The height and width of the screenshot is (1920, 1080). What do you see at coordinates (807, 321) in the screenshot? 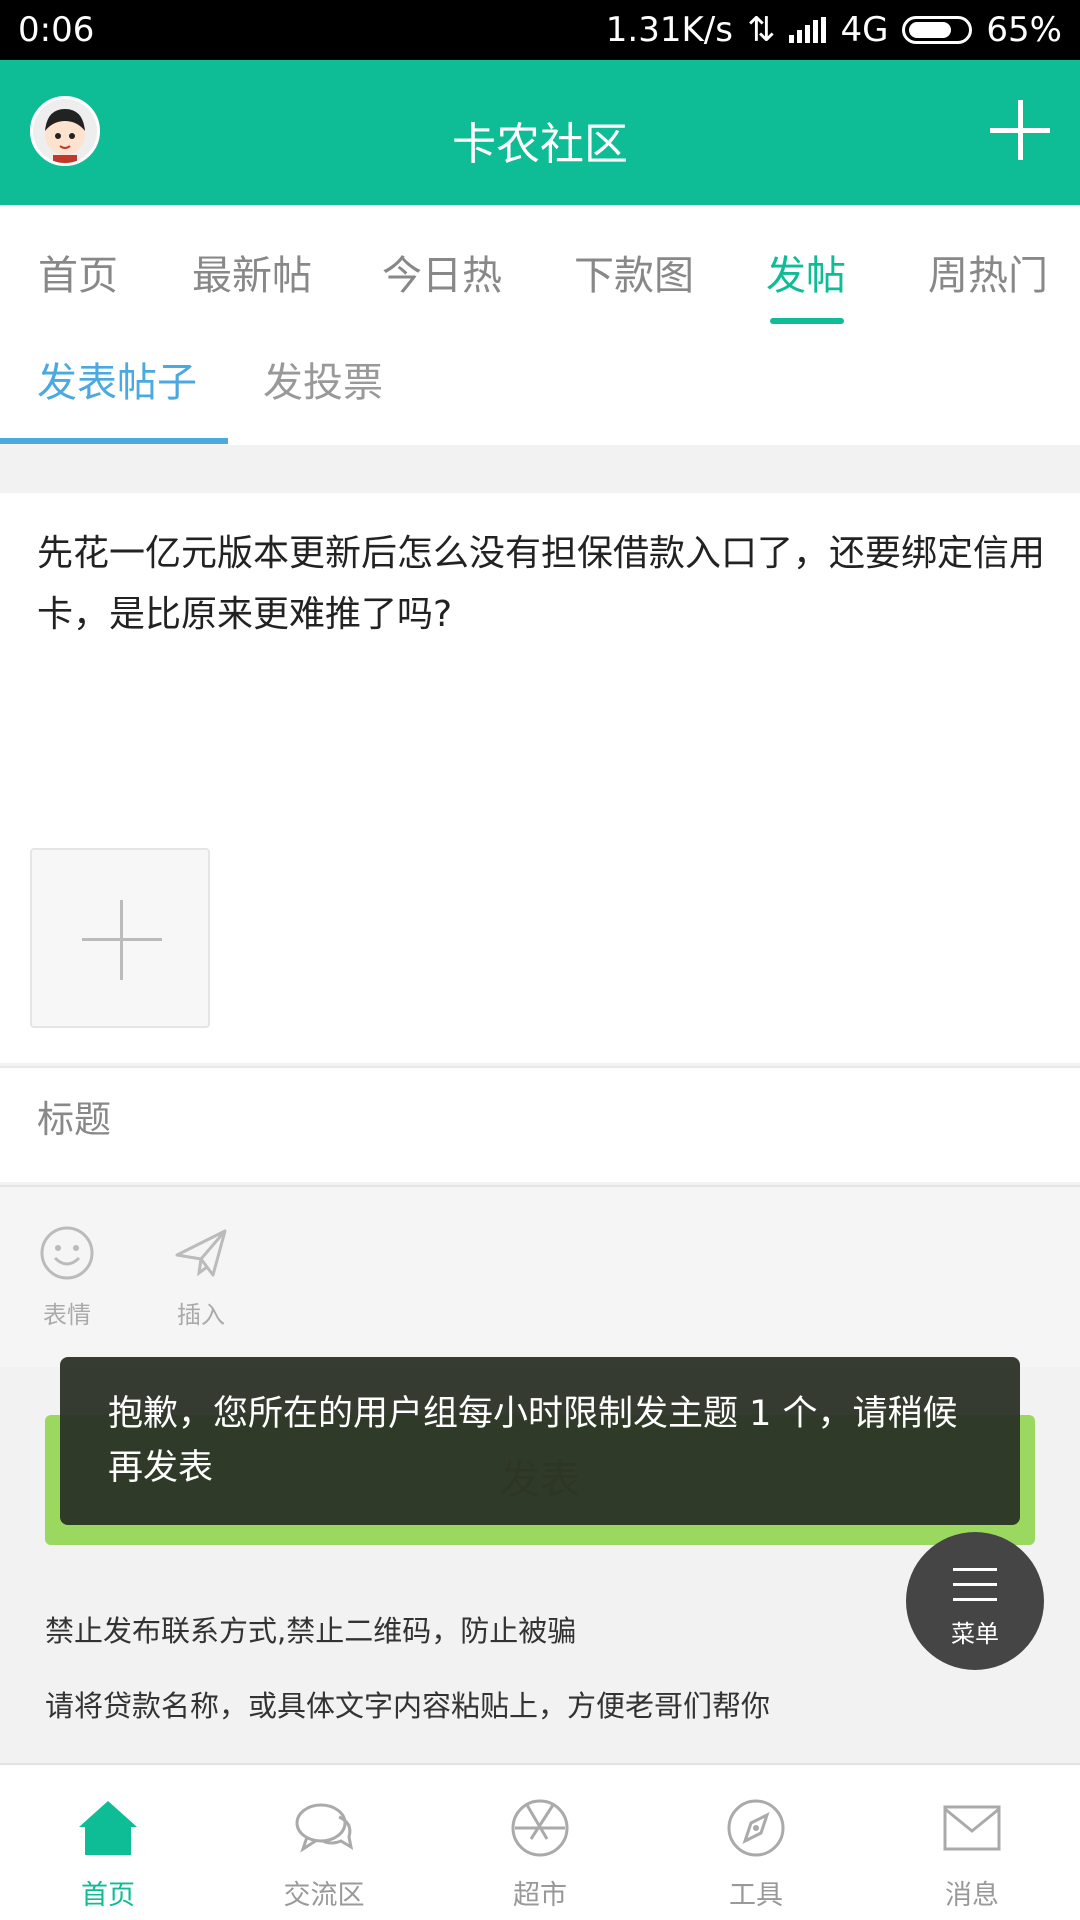
I see `active-tab-indicator` at bounding box center [807, 321].